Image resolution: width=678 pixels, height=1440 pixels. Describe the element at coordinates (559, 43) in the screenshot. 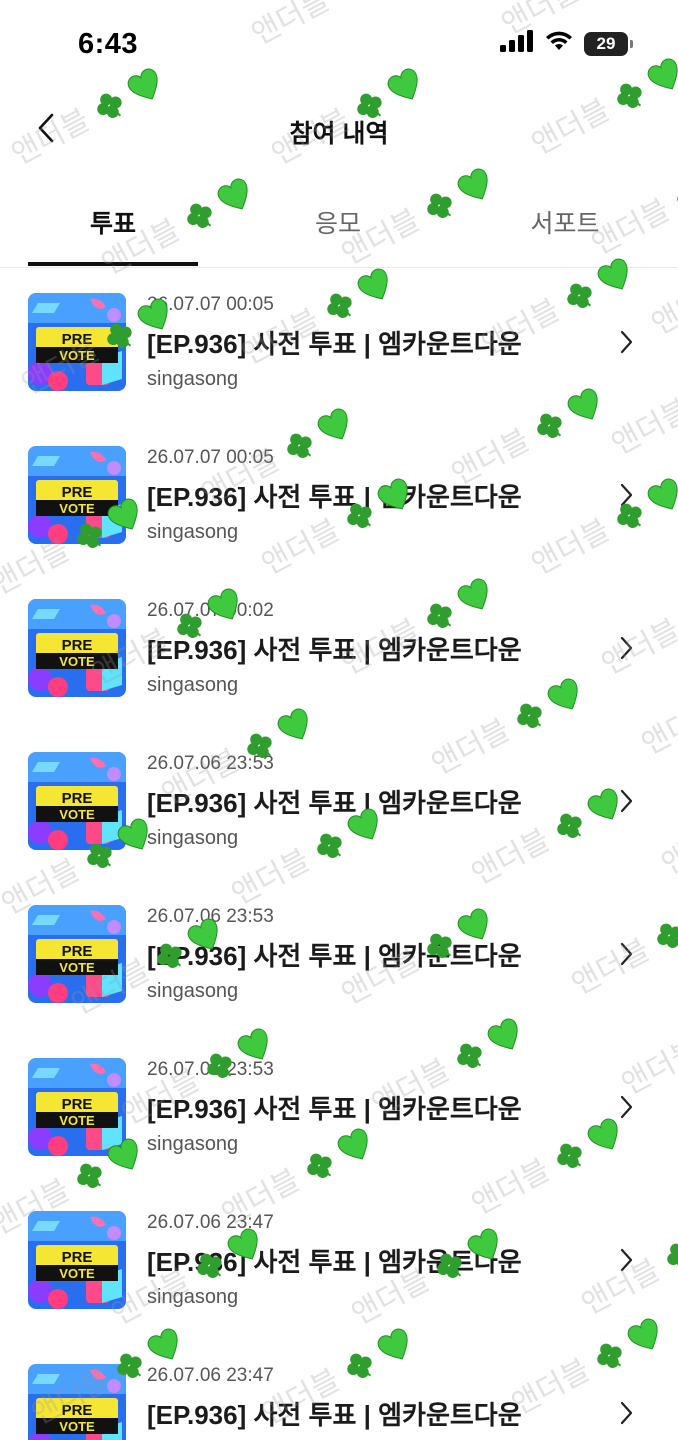

I see `wifi-icon` at that location.